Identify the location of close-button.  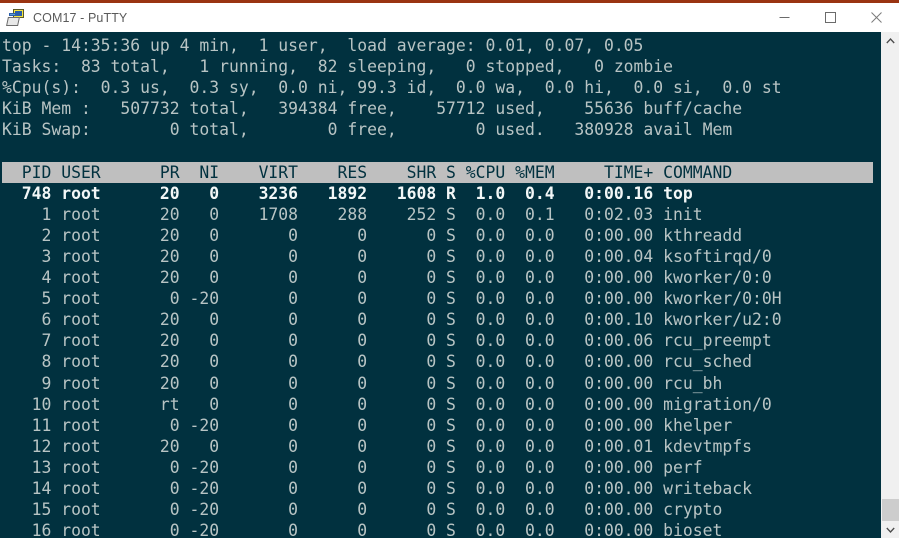
(876, 17).